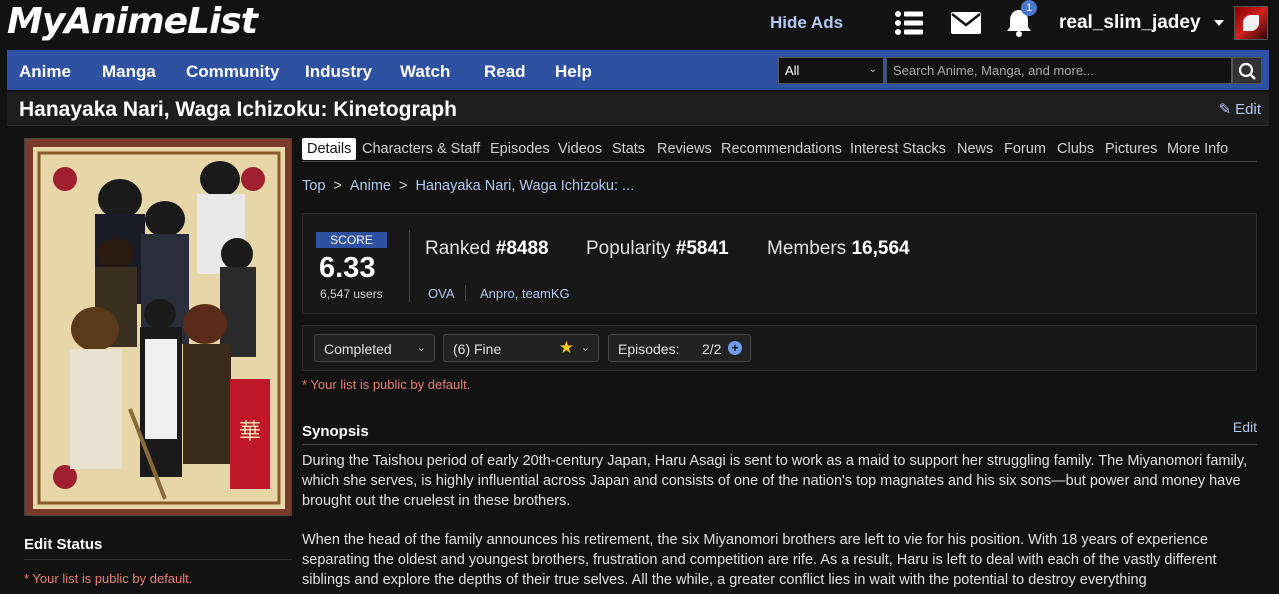 The image size is (1279, 594). Describe the element at coordinates (1131, 149) in the screenshot. I see `tab-pictures: Pictures` at that location.